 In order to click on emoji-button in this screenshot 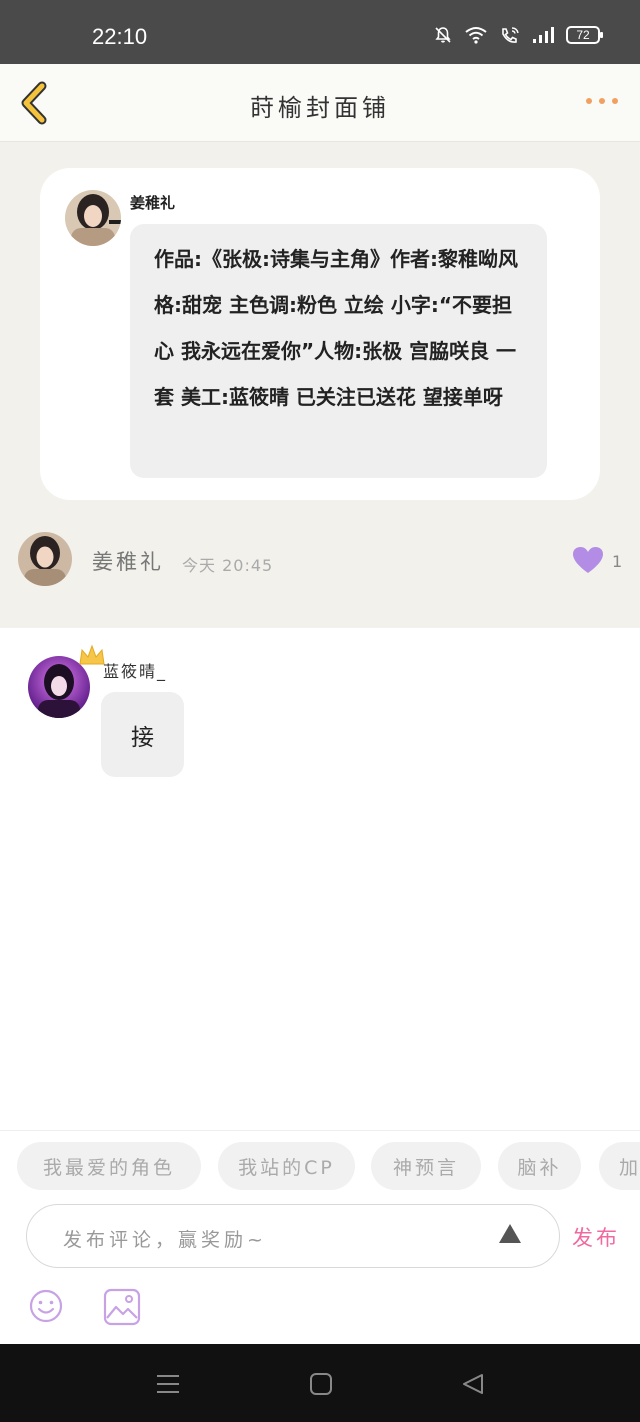, I will do `click(46, 1308)`.